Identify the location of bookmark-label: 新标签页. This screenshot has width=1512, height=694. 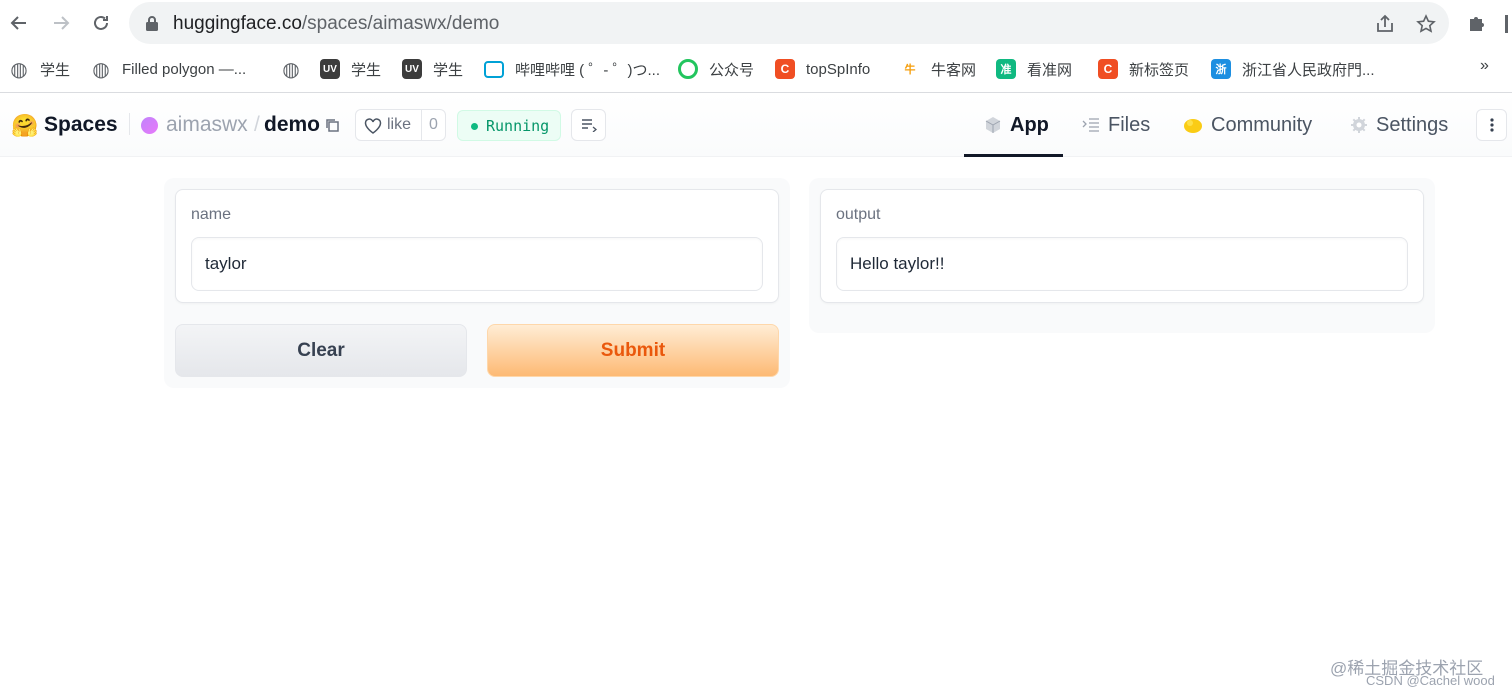
(1159, 70).